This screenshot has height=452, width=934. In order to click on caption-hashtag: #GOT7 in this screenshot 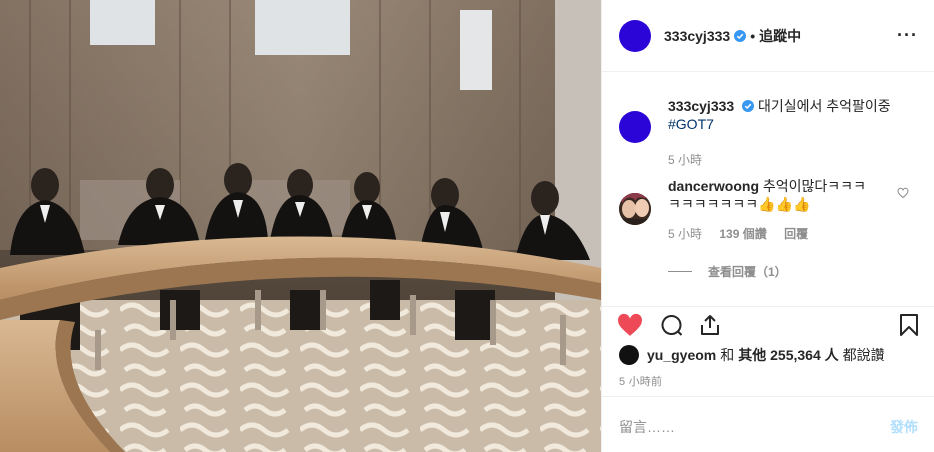, I will do `click(779, 124)`.